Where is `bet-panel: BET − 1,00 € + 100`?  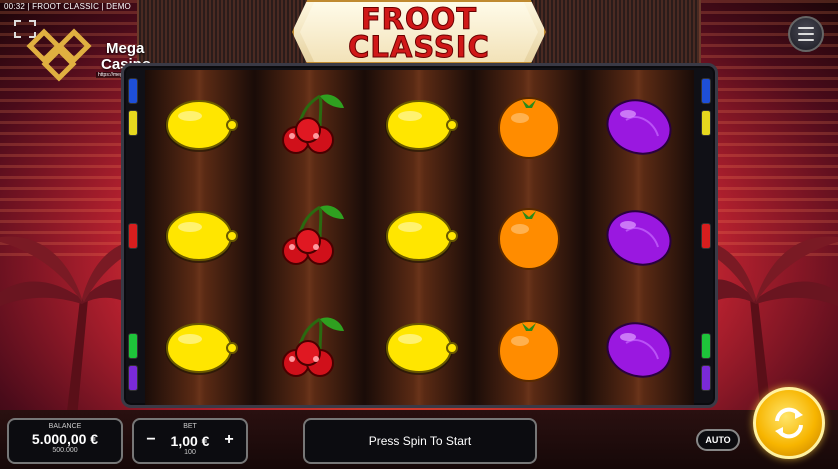 bet-panel: BET − 1,00 € + 100 is located at coordinates (190, 441).